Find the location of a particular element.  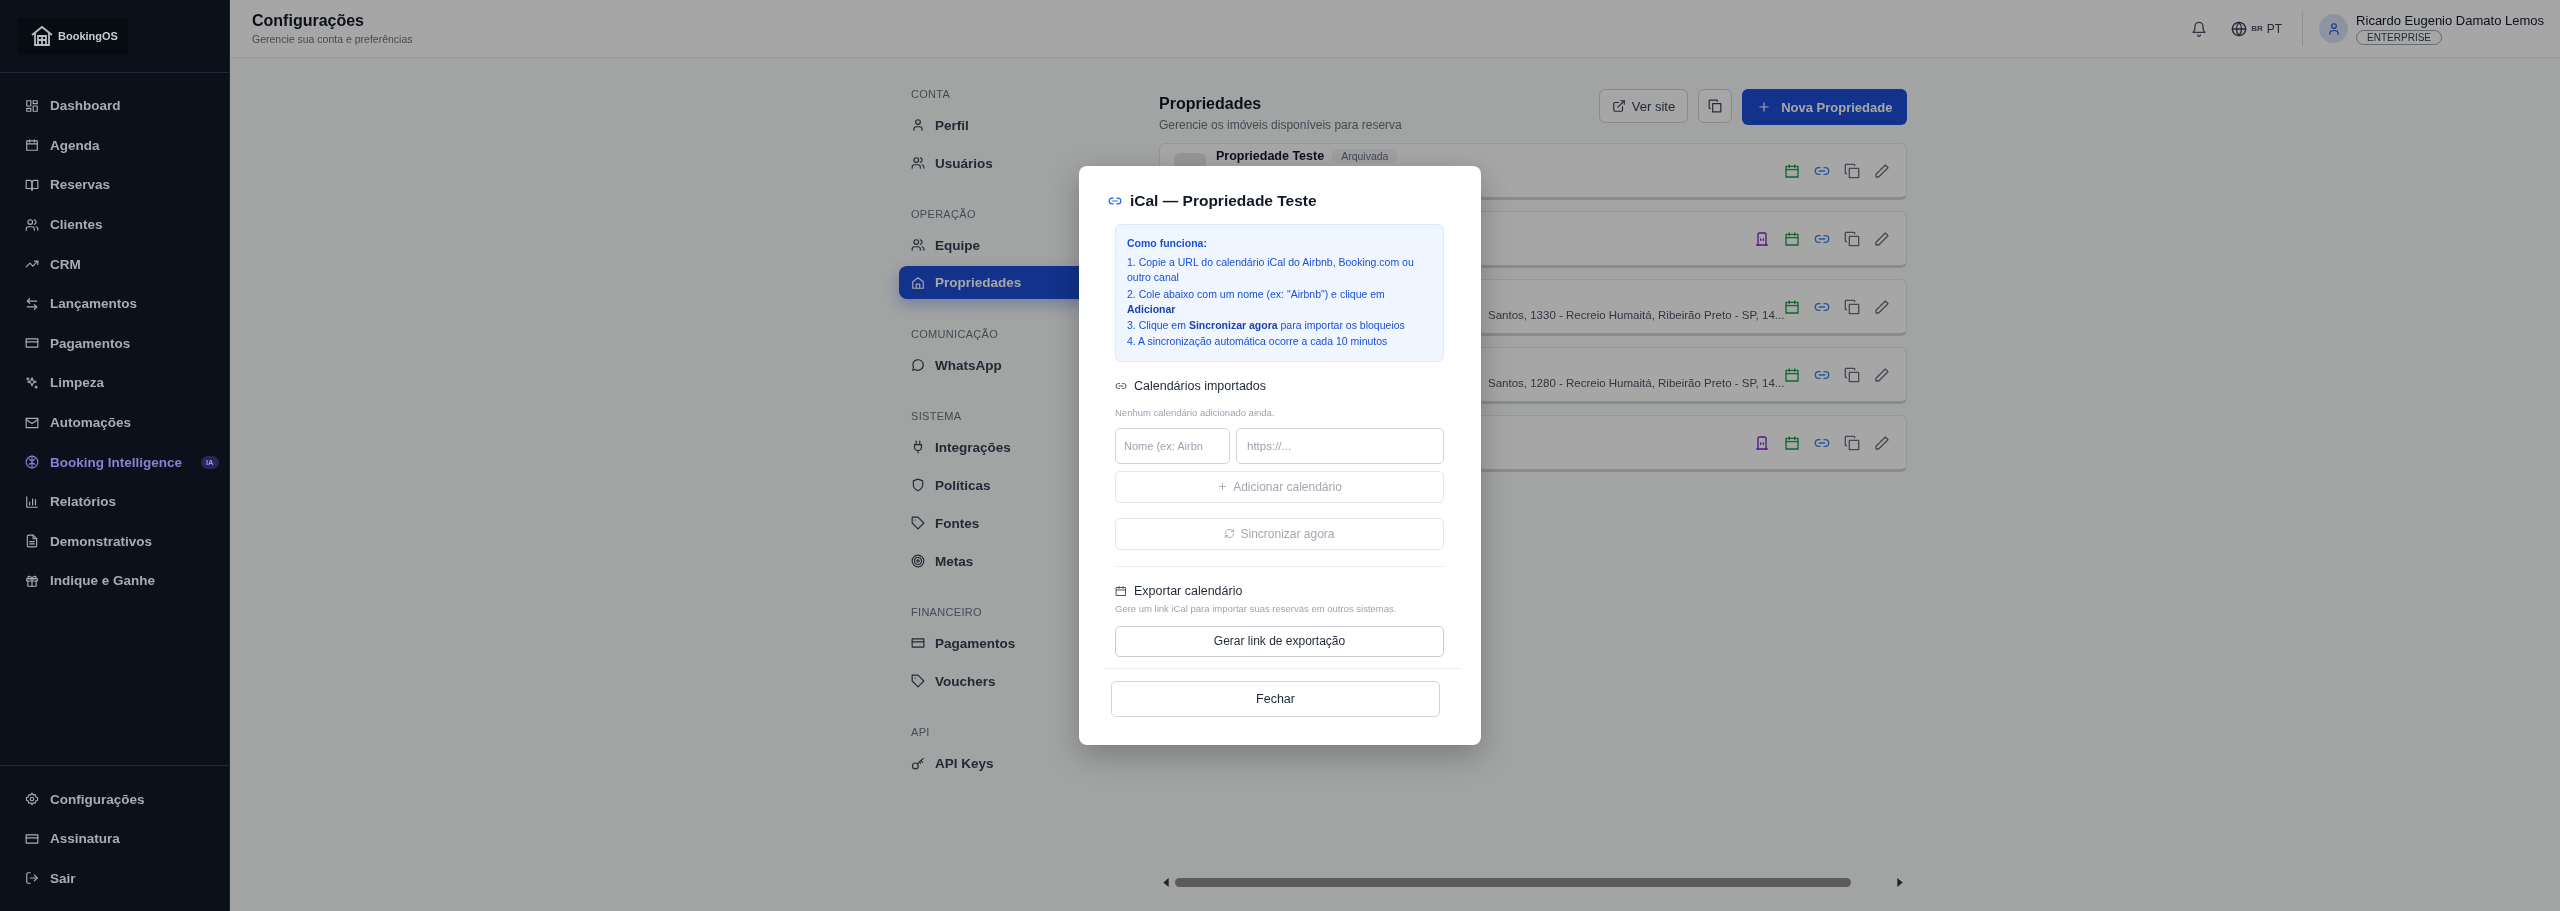

globe-icon is located at coordinates (2239, 28).